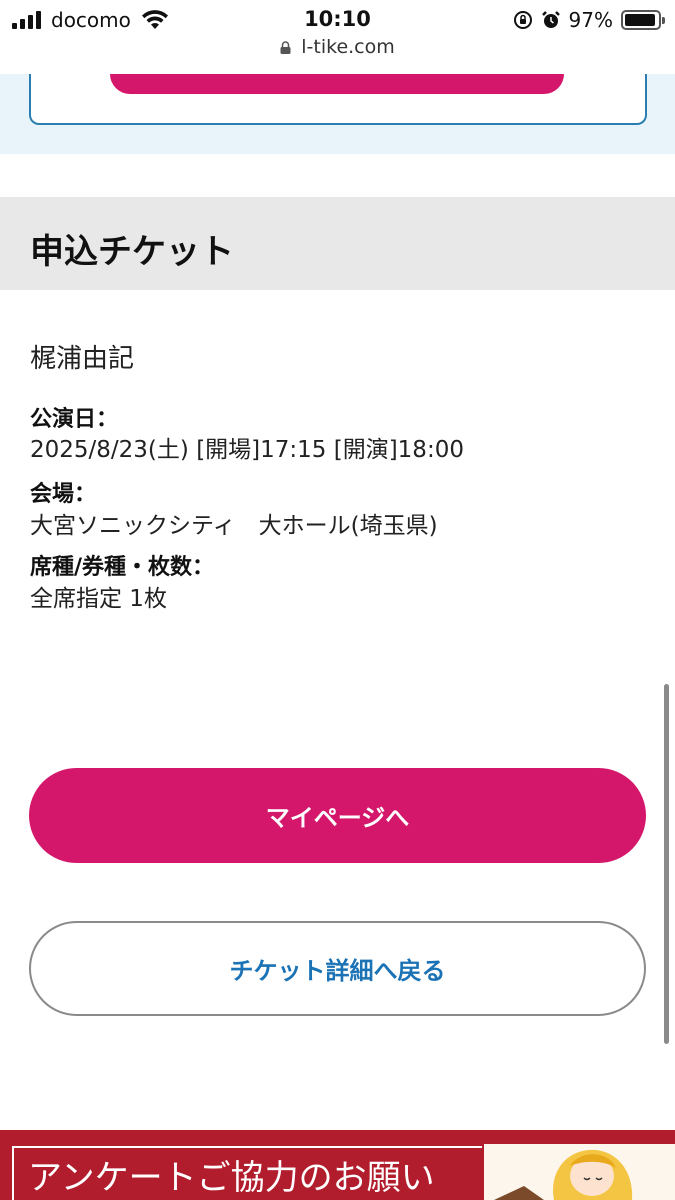 The image size is (675, 1200). I want to click on status-bar: docomo 10:10 l-tike.com 97%, so click(337, 37).